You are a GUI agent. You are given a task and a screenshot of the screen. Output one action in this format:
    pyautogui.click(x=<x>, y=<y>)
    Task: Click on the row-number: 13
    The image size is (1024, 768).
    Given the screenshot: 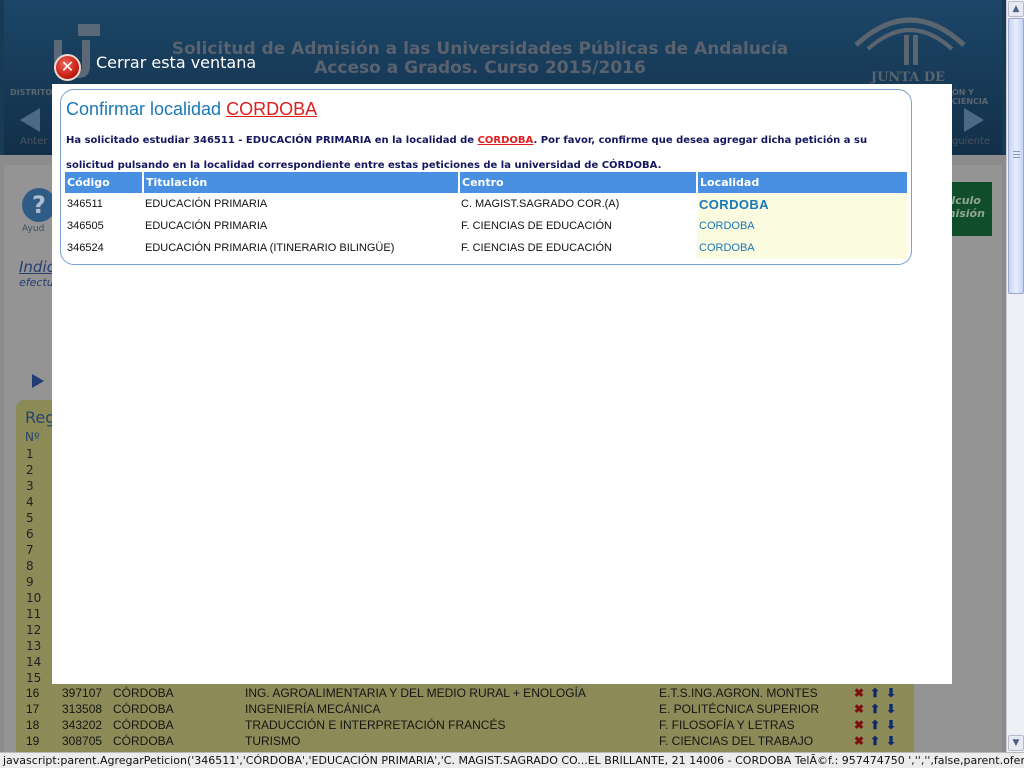 What is the action you would take?
    pyautogui.click(x=34, y=646)
    